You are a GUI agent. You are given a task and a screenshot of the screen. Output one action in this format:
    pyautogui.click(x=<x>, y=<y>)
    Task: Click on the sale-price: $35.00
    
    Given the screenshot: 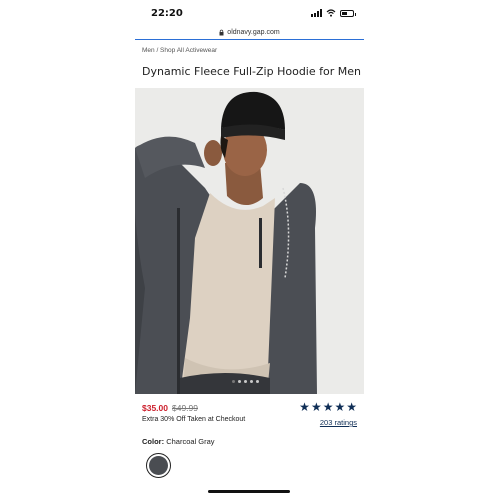 What is the action you would take?
    pyautogui.click(x=155, y=408)
    